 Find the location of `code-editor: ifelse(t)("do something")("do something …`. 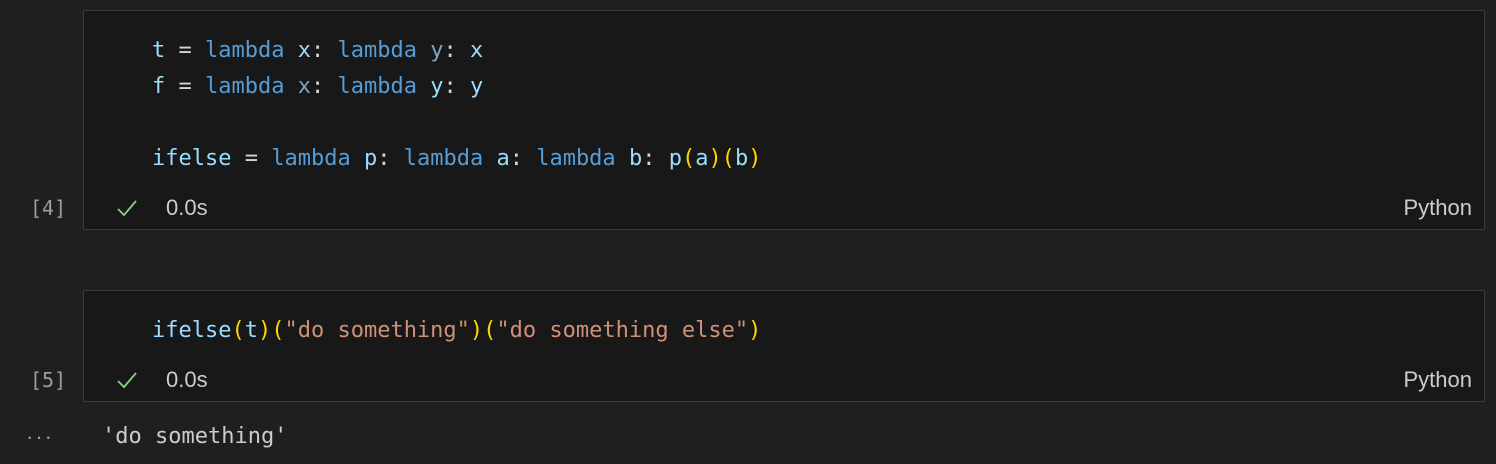

code-editor: ifelse(t)("do something")("do something … is located at coordinates (456, 331).